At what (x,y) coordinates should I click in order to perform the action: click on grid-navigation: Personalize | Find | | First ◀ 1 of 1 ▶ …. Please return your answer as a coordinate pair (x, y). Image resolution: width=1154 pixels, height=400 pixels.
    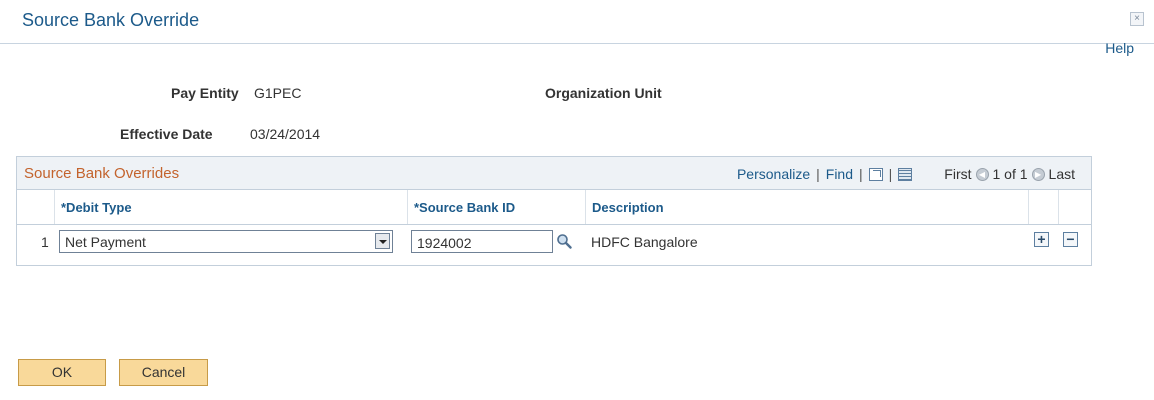
    Looking at the image, I should click on (906, 174).